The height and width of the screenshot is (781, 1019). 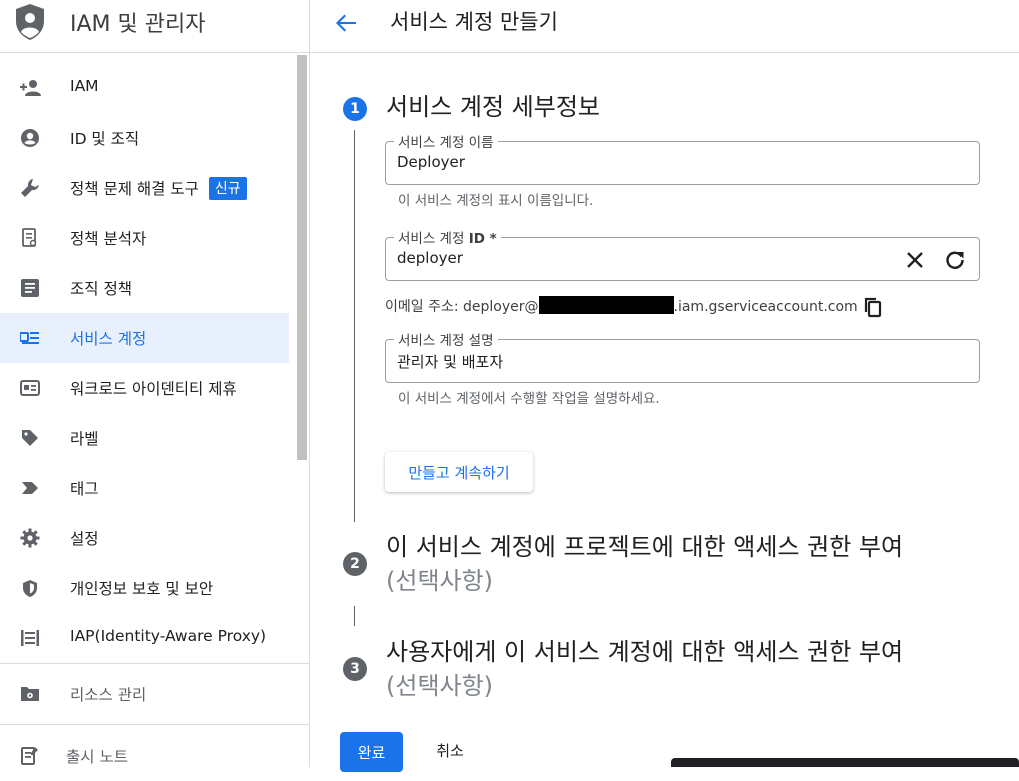 What do you see at coordinates (644, 669) in the screenshot?
I see `step-3-title: 사용자에게 이 서비스 계정에 대한 액세스 권한 부여 (선택사항)` at bounding box center [644, 669].